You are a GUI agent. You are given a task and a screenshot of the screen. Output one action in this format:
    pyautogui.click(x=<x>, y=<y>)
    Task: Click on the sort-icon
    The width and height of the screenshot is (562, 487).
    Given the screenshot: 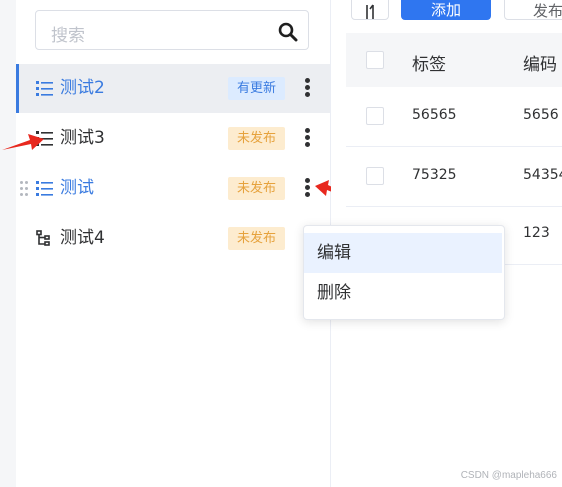 What is the action you would take?
    pyautogui.click(x=370, y=11)
    